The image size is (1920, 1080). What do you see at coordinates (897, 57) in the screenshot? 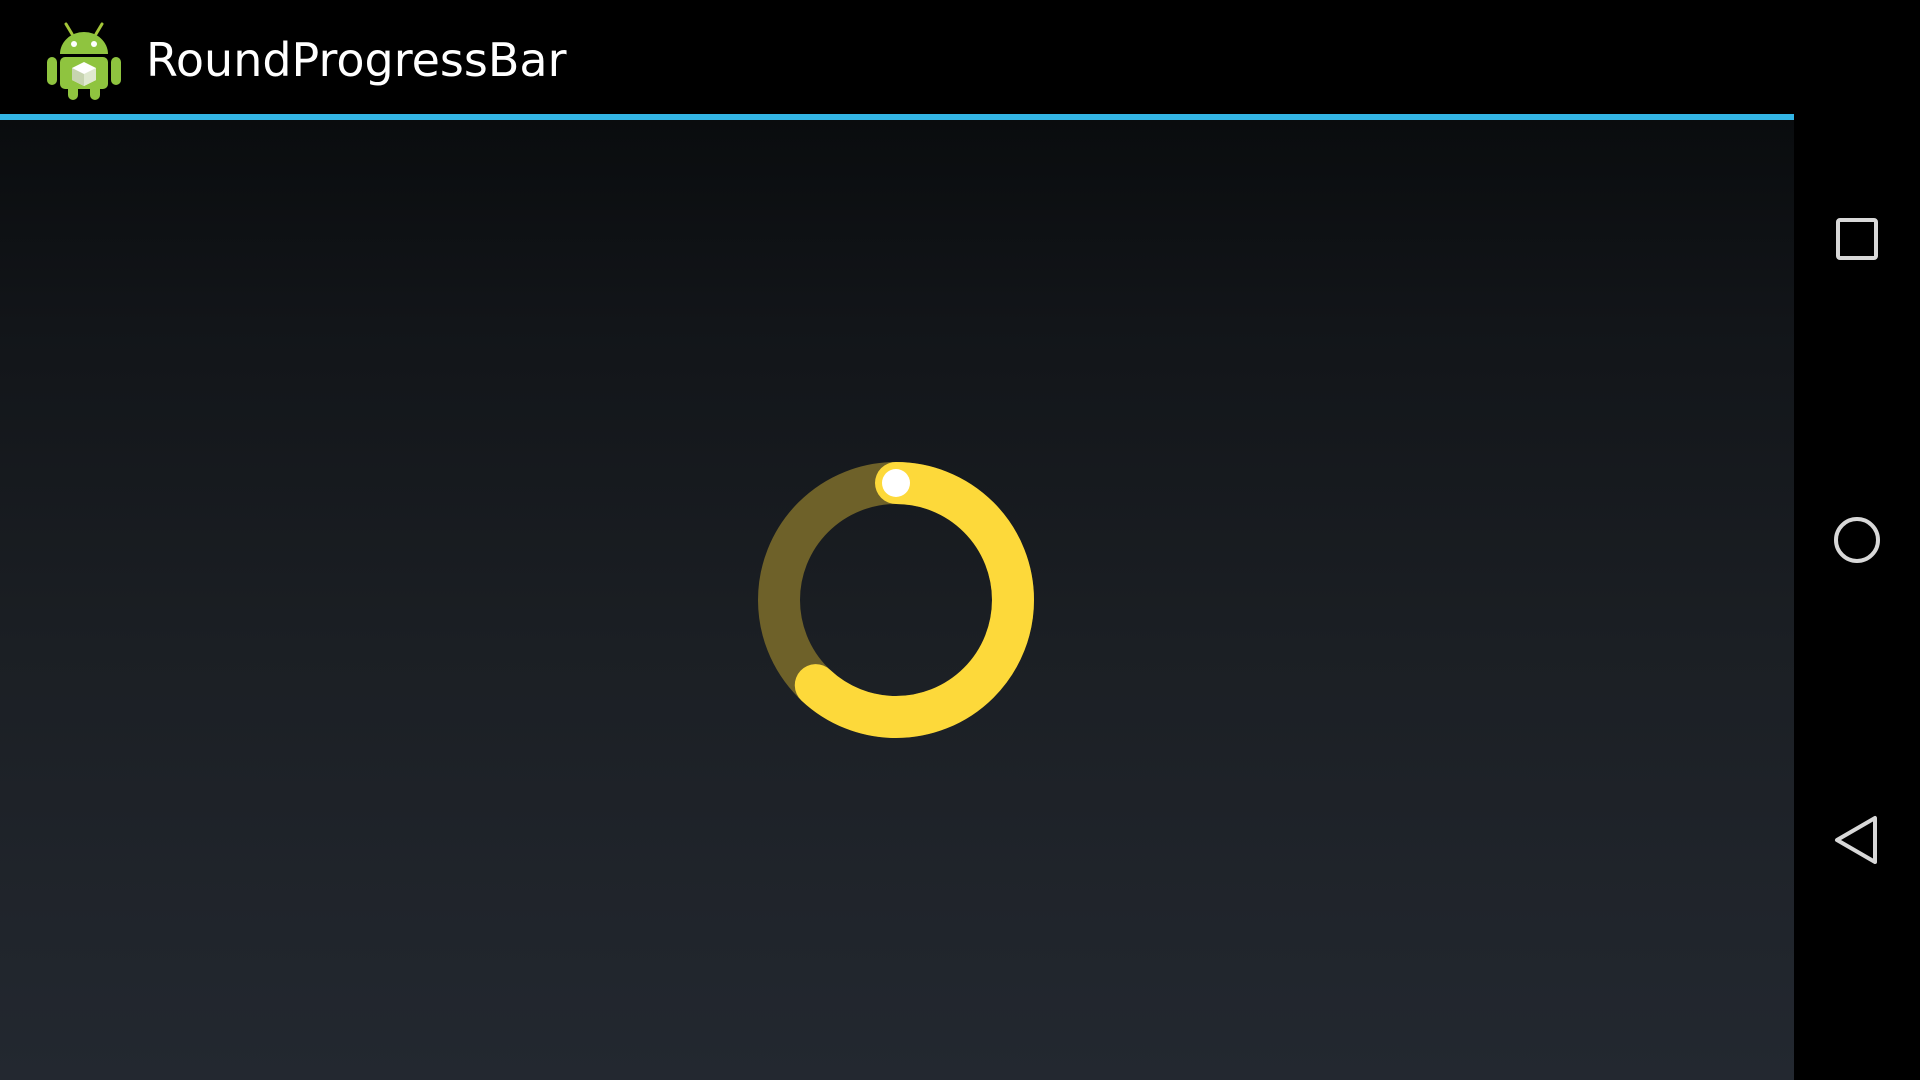
I see `action-bar: RoundProgressBar` at bounding box center [897, 57].